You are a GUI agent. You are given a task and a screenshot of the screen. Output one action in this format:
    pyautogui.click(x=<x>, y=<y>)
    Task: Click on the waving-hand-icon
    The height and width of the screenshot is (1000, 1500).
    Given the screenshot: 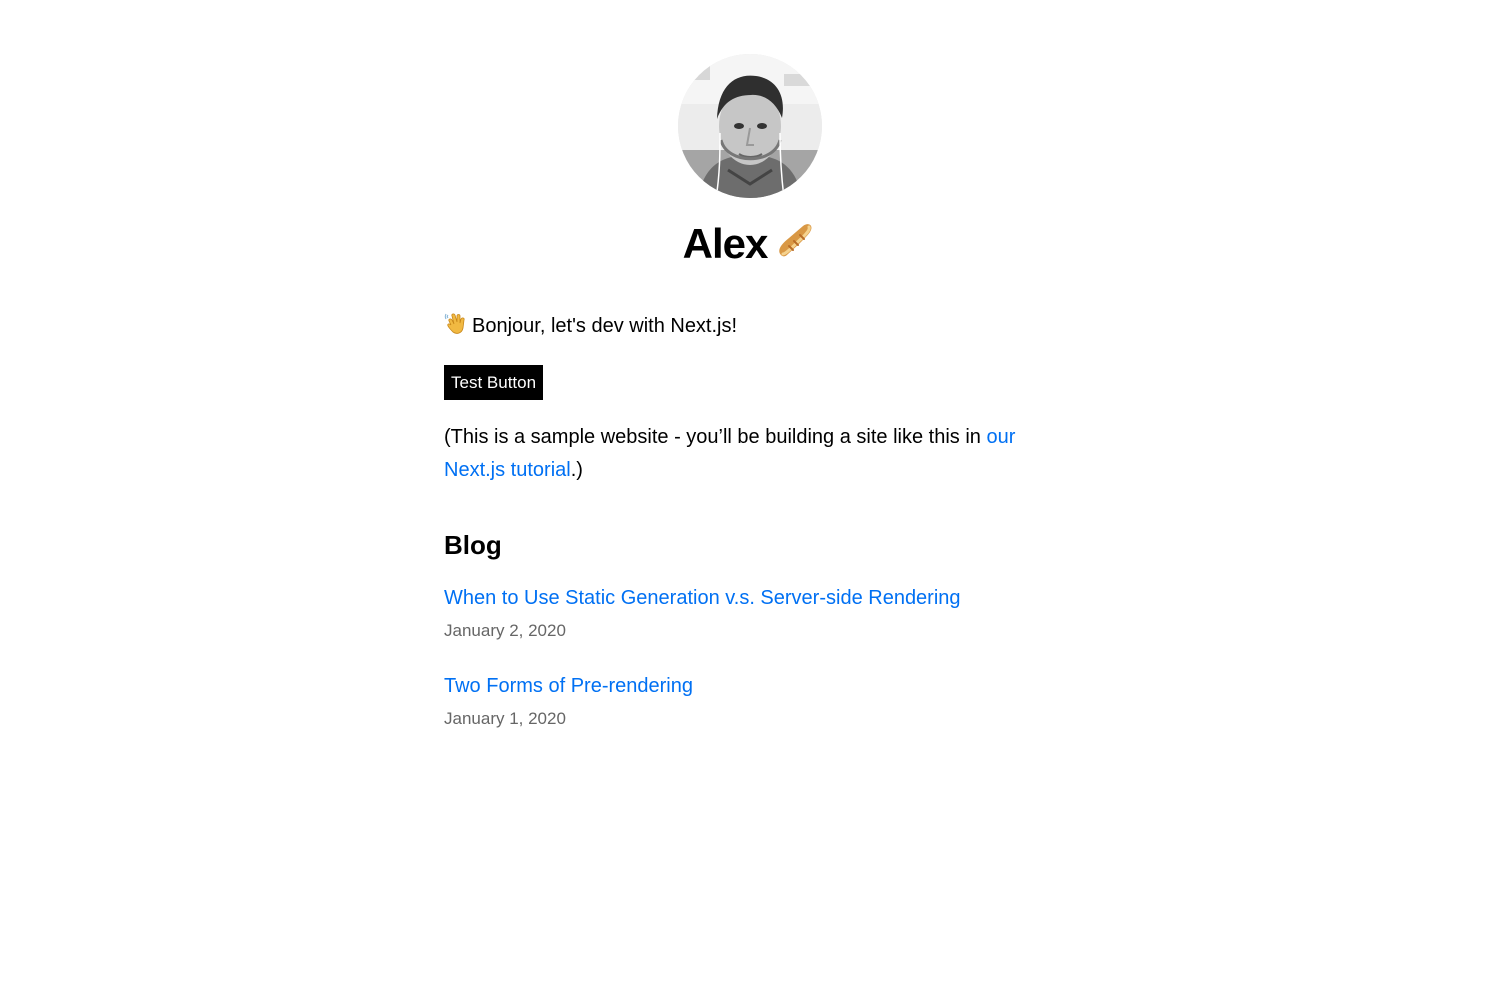 What is the action you would take?
    pyautogui.click(x=456, y=324)
    